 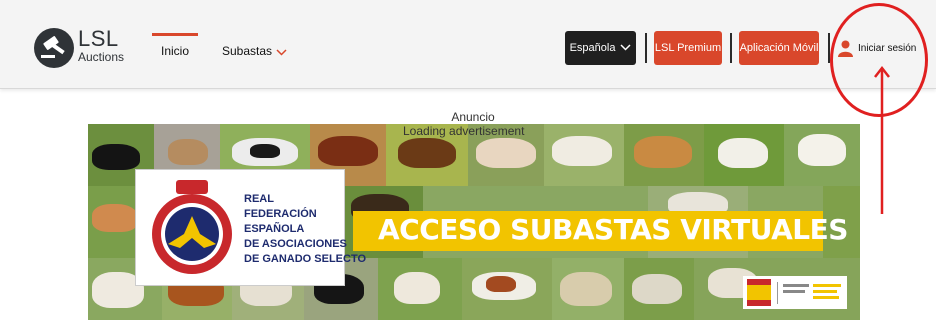 I want to click on rfe-line: REAL, so click(x=259, y=199).